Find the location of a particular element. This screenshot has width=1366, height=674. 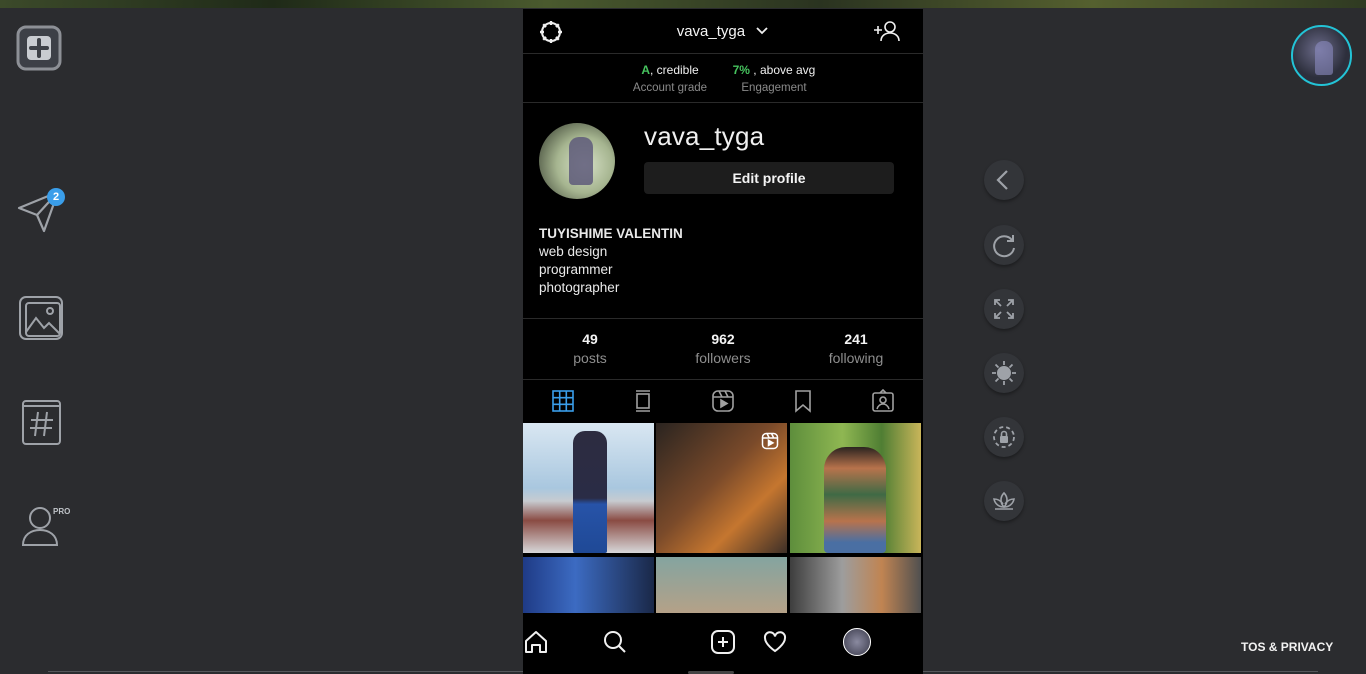

gallery-icon is located at coordinates (41, 318).